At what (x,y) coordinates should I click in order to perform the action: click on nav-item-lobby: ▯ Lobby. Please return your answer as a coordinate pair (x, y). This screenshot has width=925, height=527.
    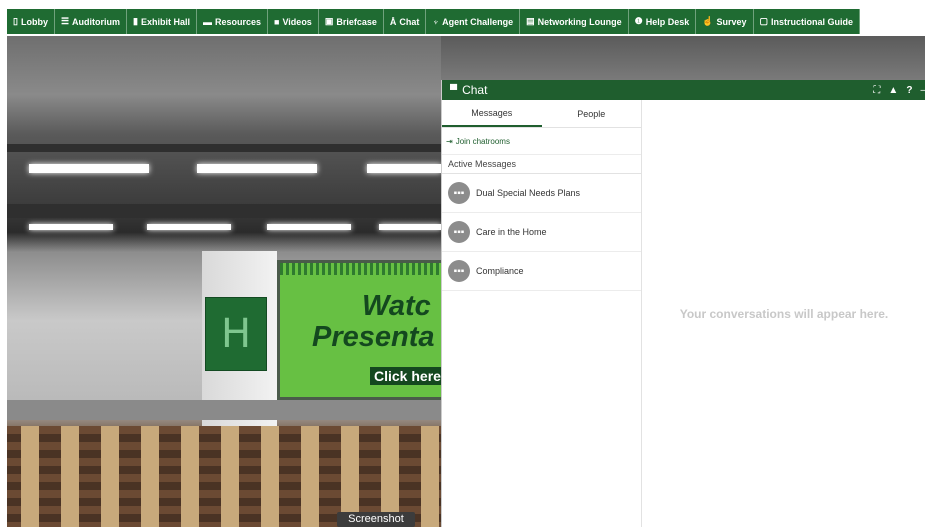
    Looking at the image, I should click on (31, 21).